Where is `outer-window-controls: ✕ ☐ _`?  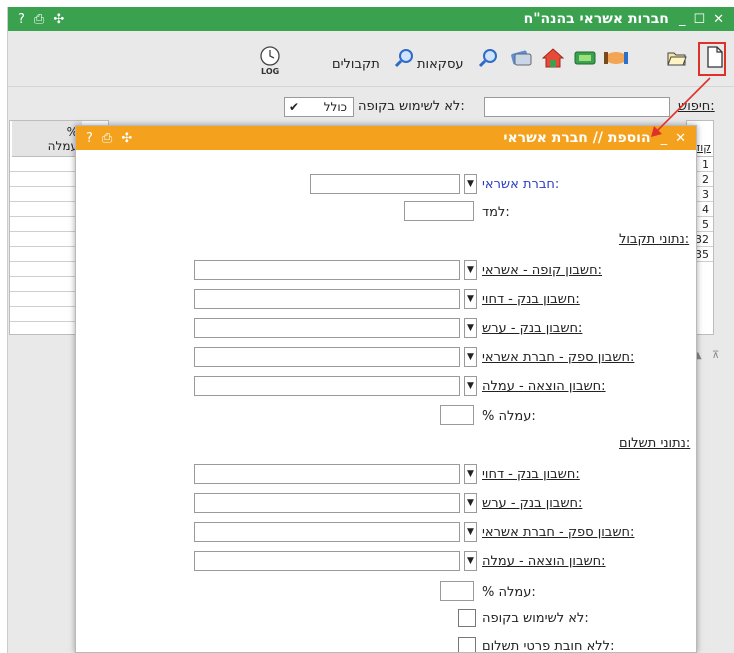 outer-window-controls: ✕ ☐ _ is located at coordinates (701, 19).